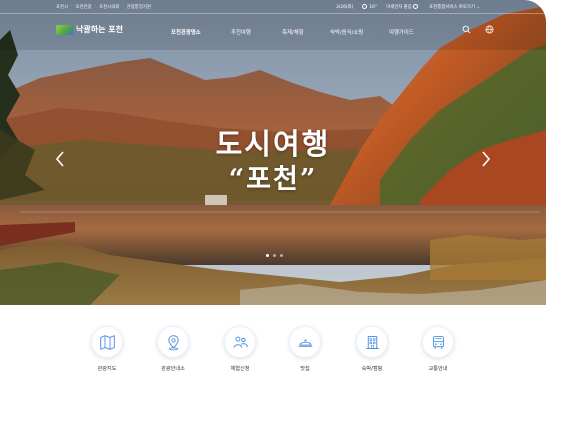  What do you see at coordinates (173, 369) in the screenshot?
I see `quick-menu-label: 관광안내소` at bounding box center [173, 369].